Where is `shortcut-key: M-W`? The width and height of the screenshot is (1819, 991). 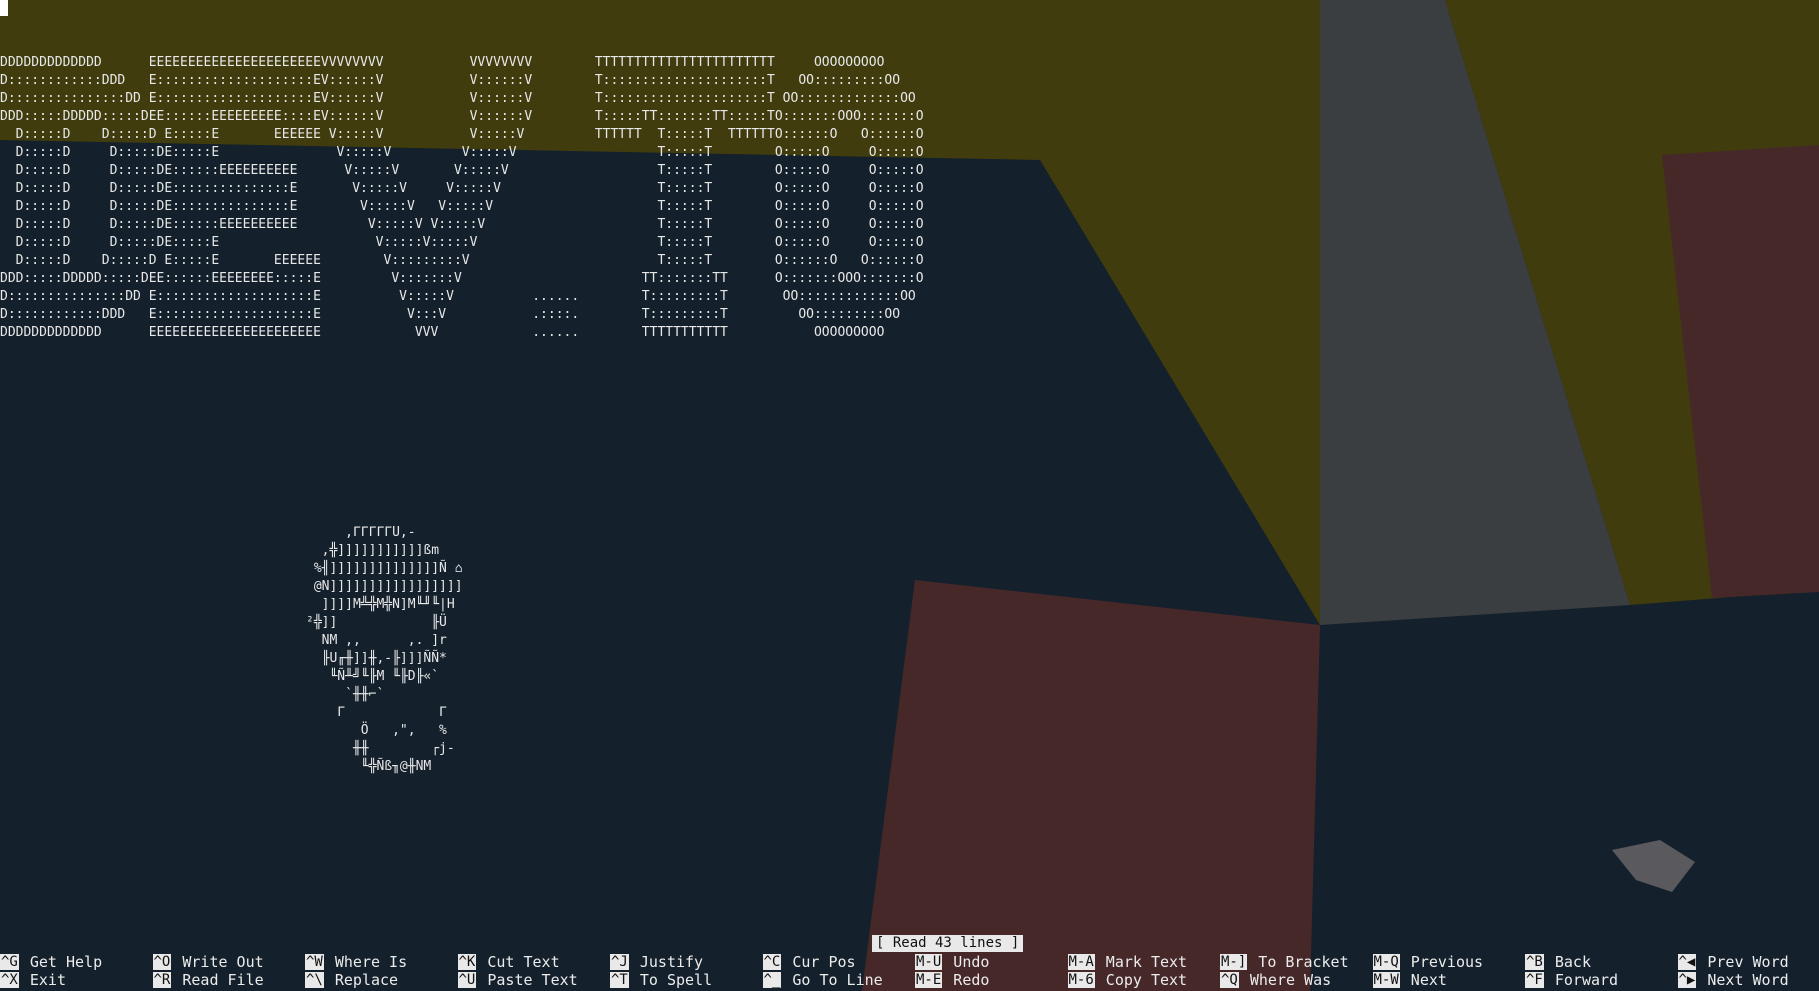
shortcut-key: M-W is located at coordinates (1386, 980).